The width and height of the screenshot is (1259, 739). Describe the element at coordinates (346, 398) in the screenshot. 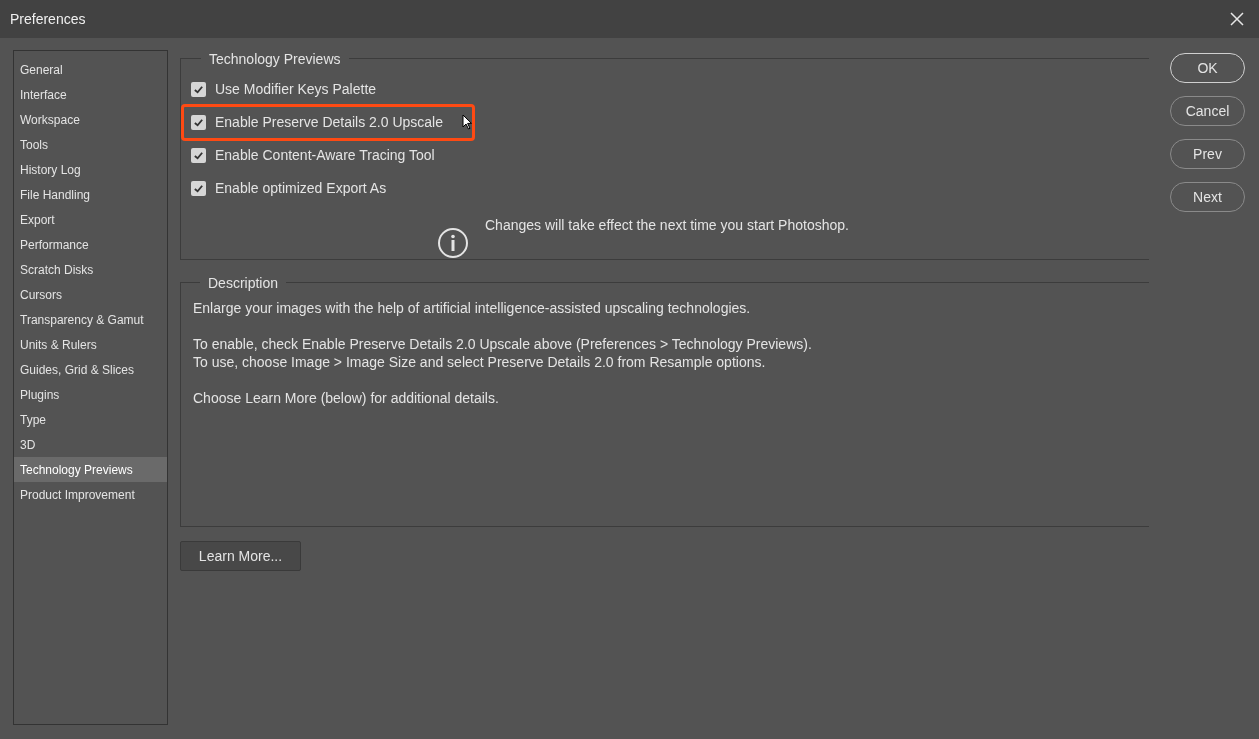

I see `description-text: Choose Learn More (below) for additional details.` at that location.